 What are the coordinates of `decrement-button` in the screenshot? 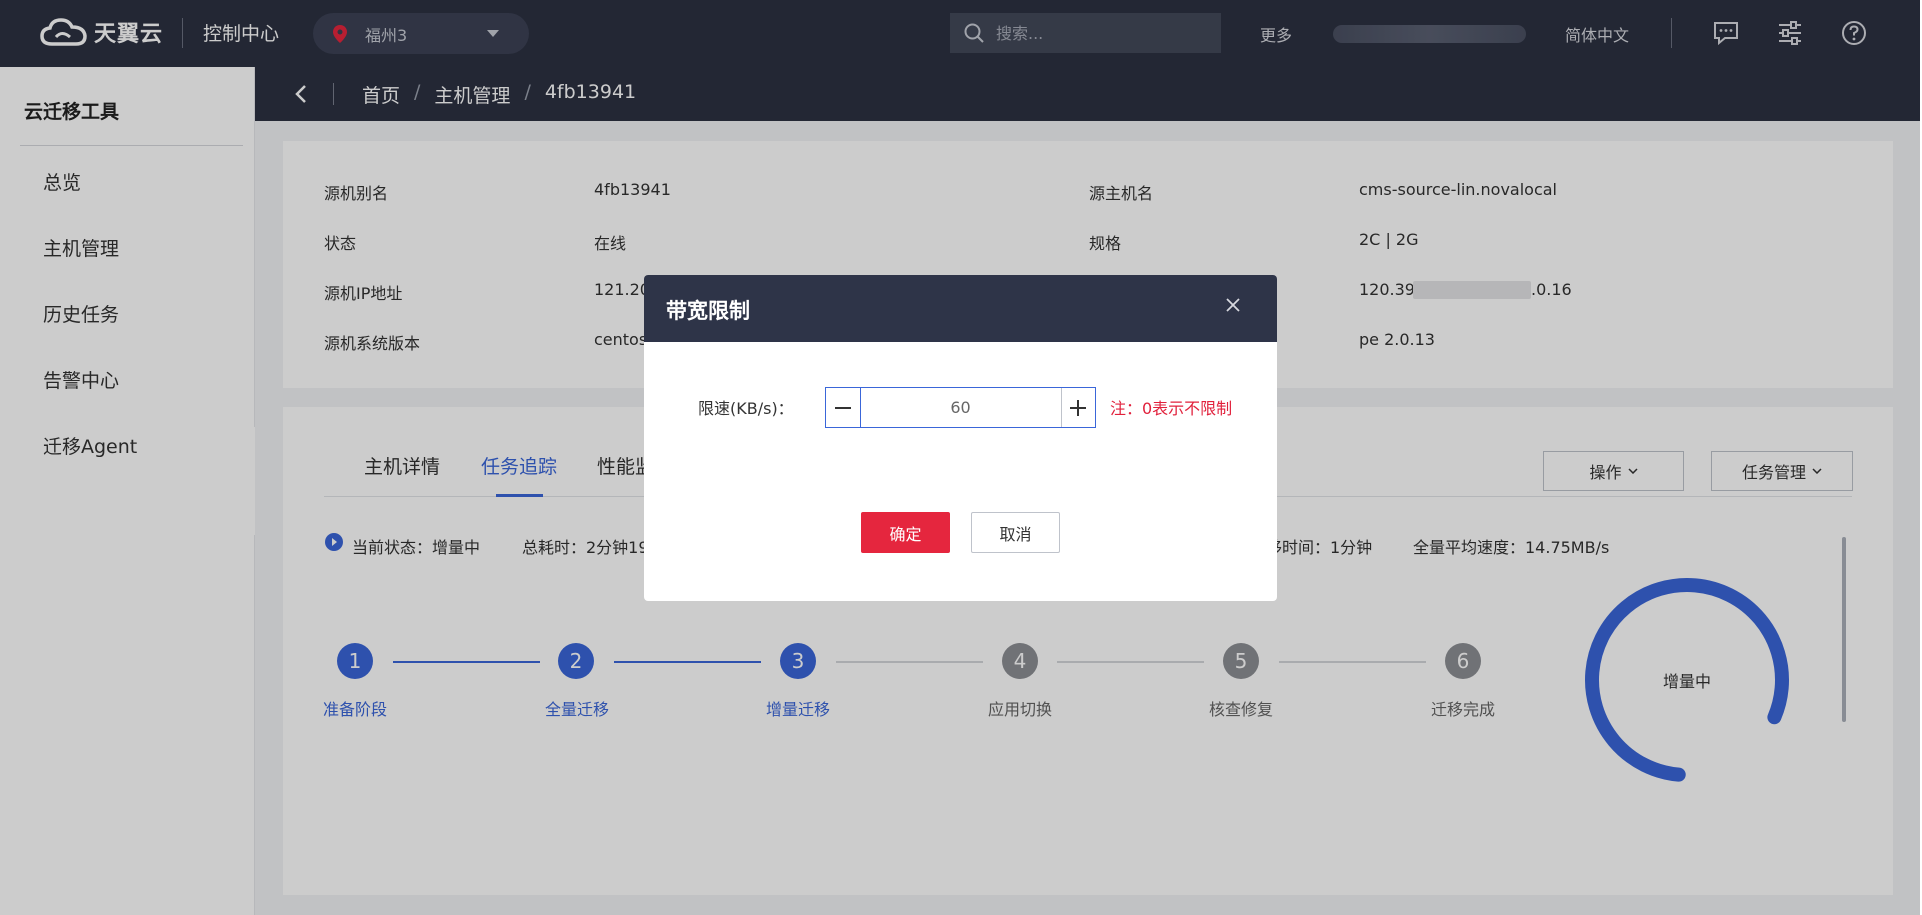 It's located at (843, 407).